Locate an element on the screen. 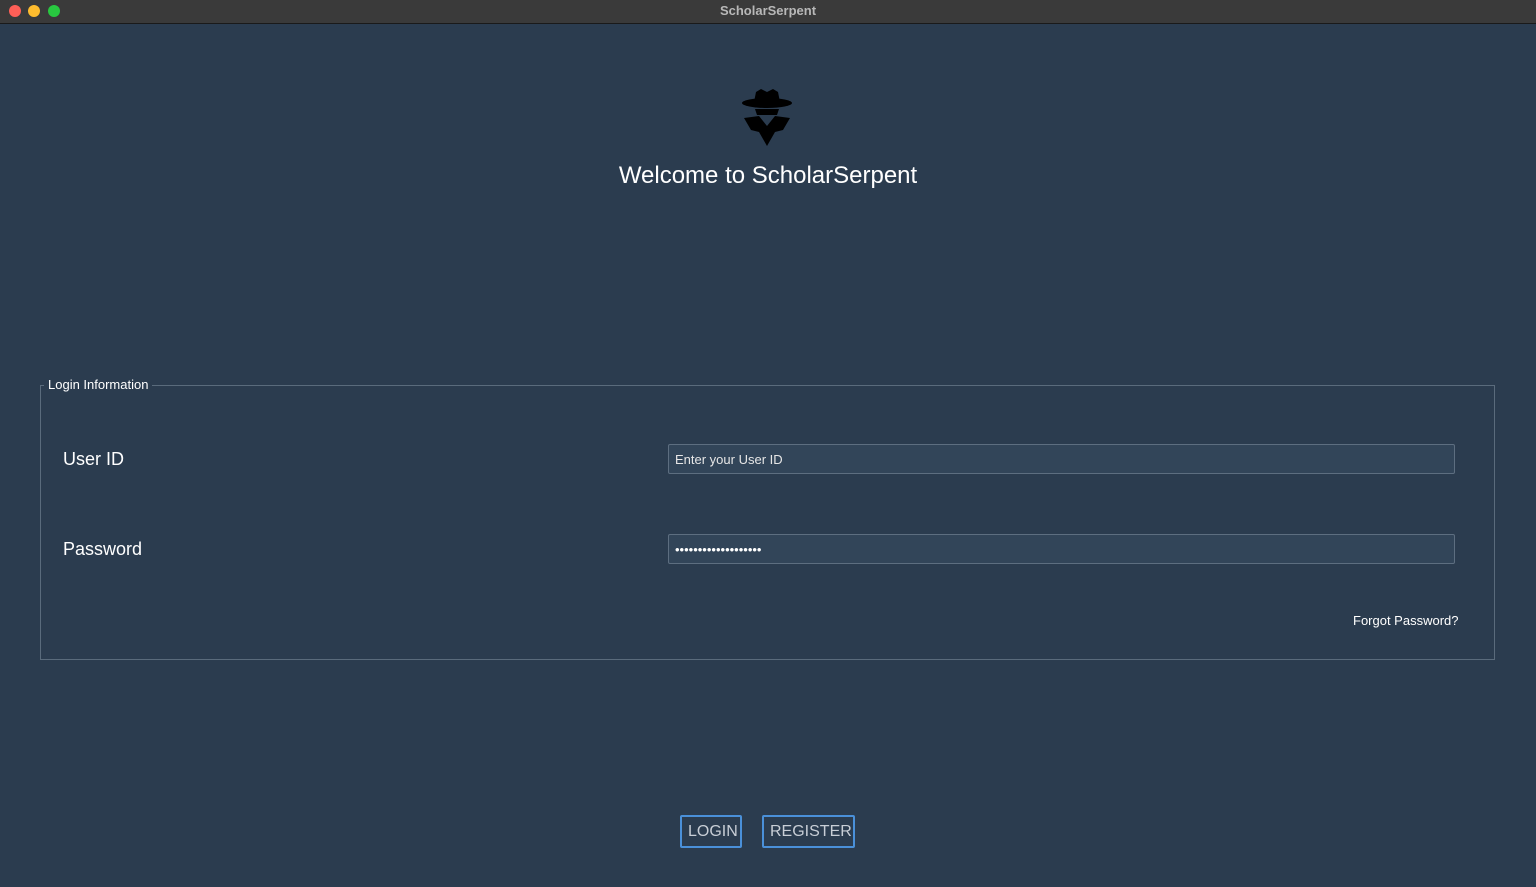 The width and height of the screenshot is (1536, 887). user-id-input is located at coordinates (1061, 459).